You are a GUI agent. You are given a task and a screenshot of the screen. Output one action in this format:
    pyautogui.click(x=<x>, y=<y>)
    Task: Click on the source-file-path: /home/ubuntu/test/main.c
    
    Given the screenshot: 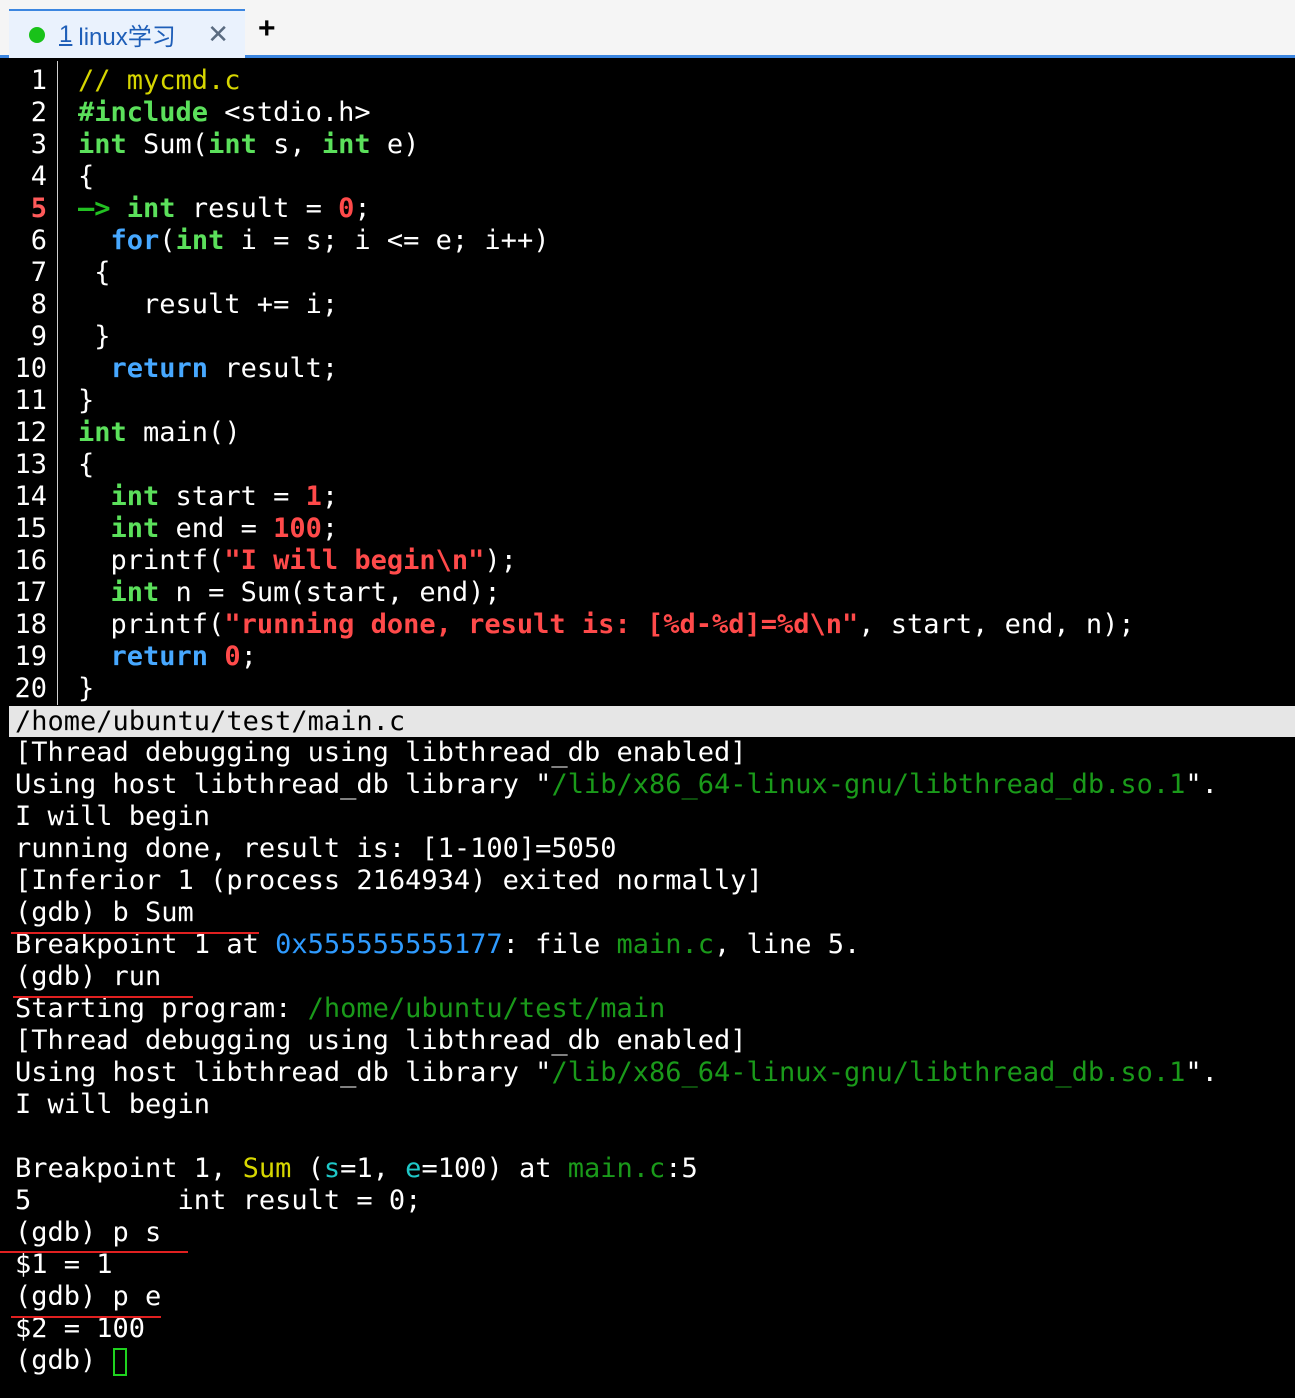 What is the action you would take?
    pyautogui.click(x=652, y=721)
    